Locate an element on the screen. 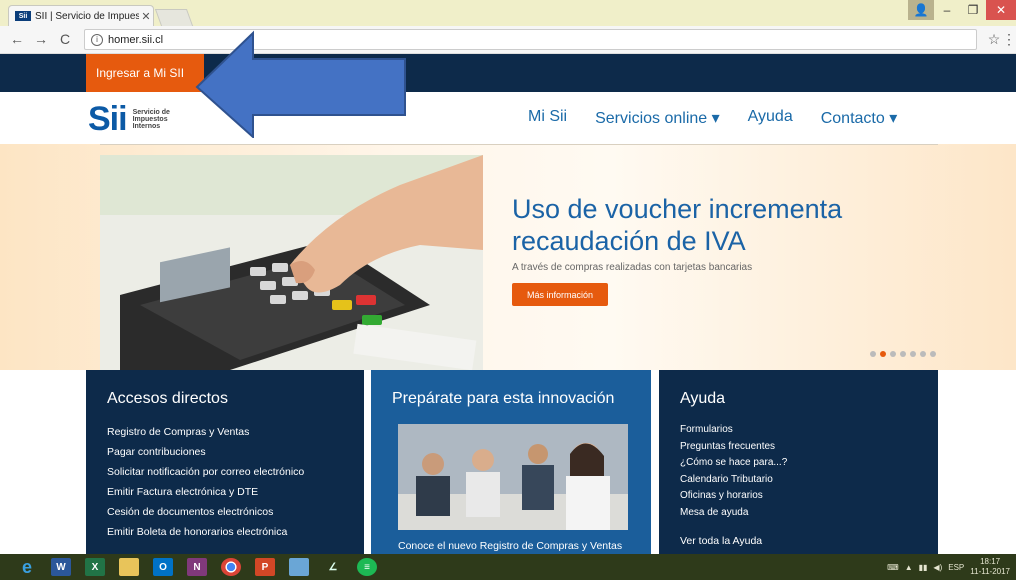 The image size is (1016, 580). app-icon is located at coordinates (299, 567).